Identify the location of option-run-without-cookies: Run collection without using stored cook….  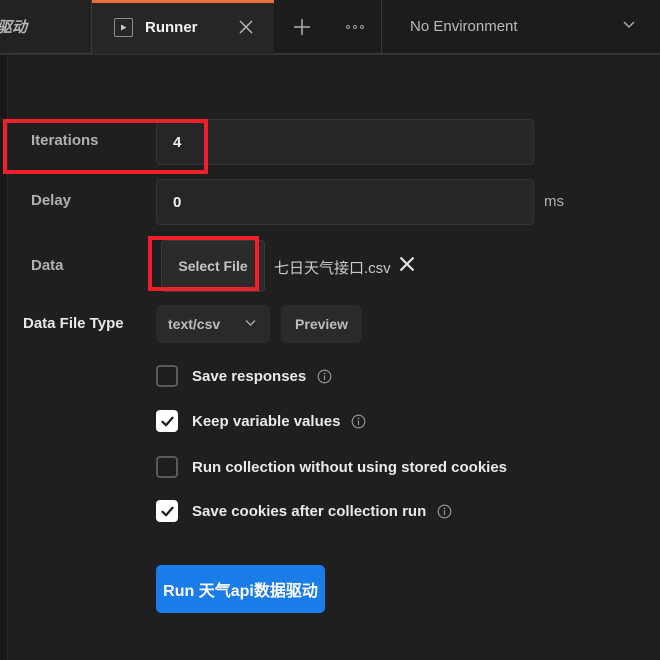
(331, 467).